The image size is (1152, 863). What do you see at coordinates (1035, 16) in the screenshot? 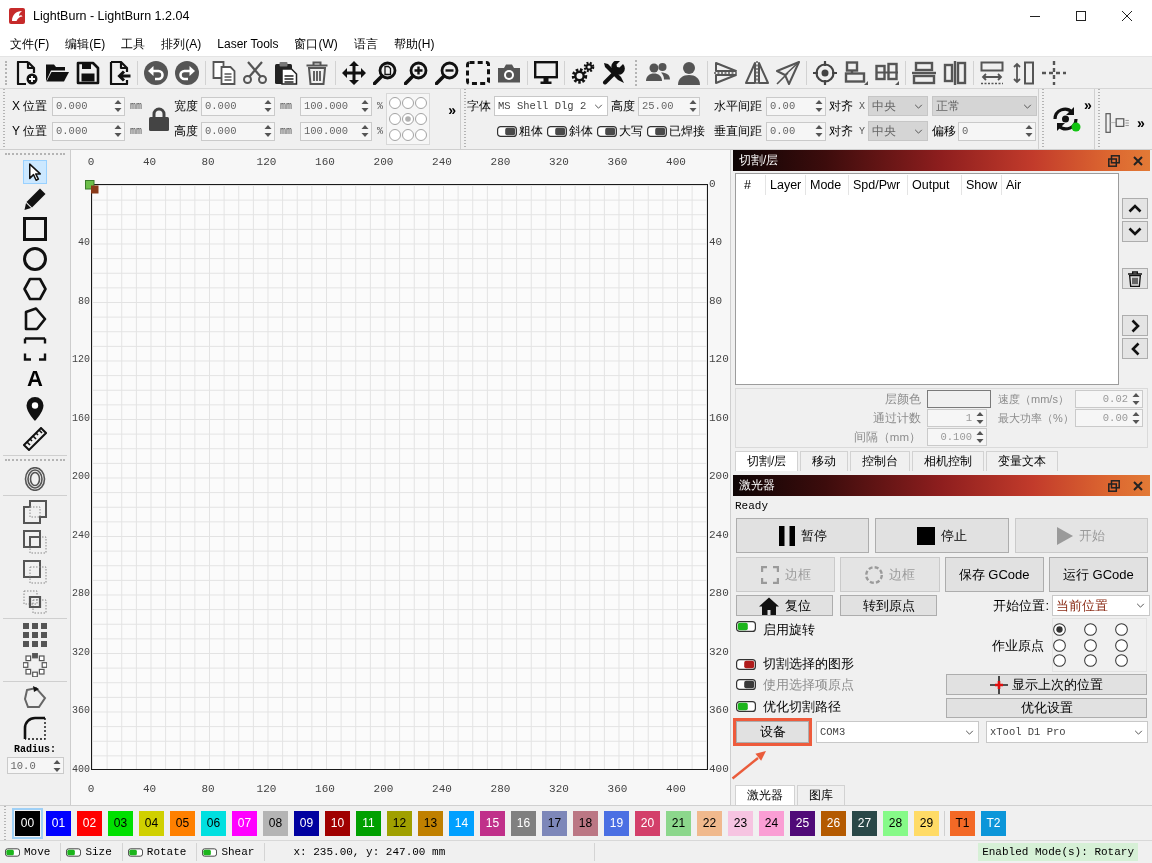
I see `minimize-icon` at bounding box center [1035, 16].